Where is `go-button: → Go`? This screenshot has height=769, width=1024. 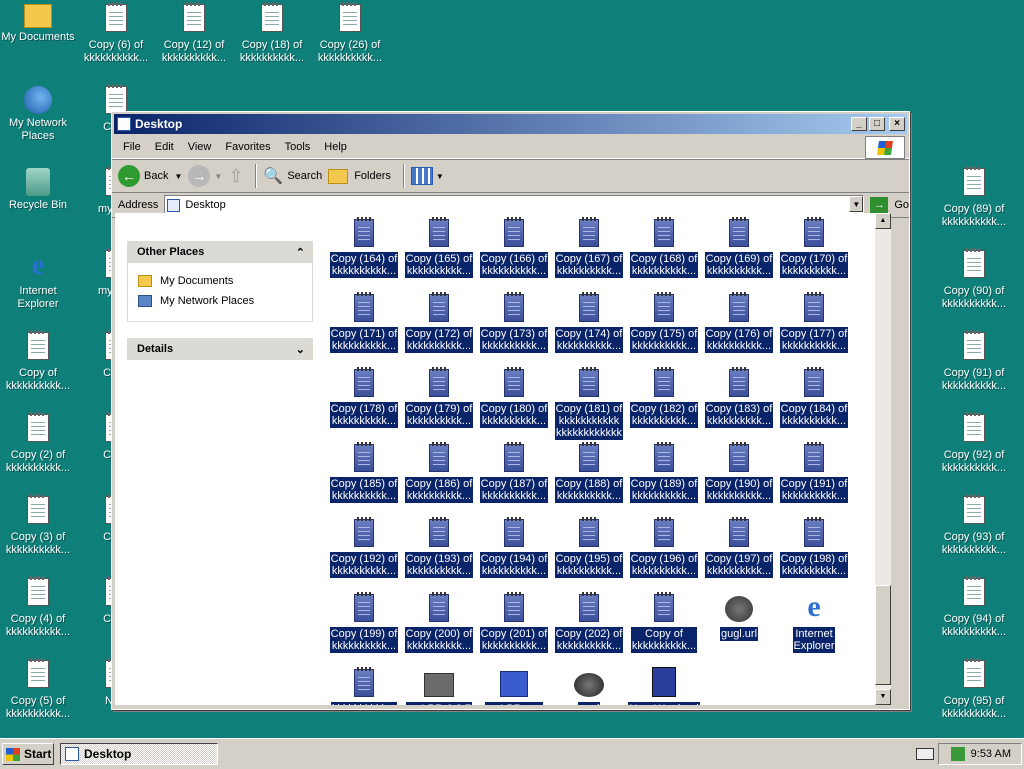
go-button: → Go is located at coordinates (889, 205).